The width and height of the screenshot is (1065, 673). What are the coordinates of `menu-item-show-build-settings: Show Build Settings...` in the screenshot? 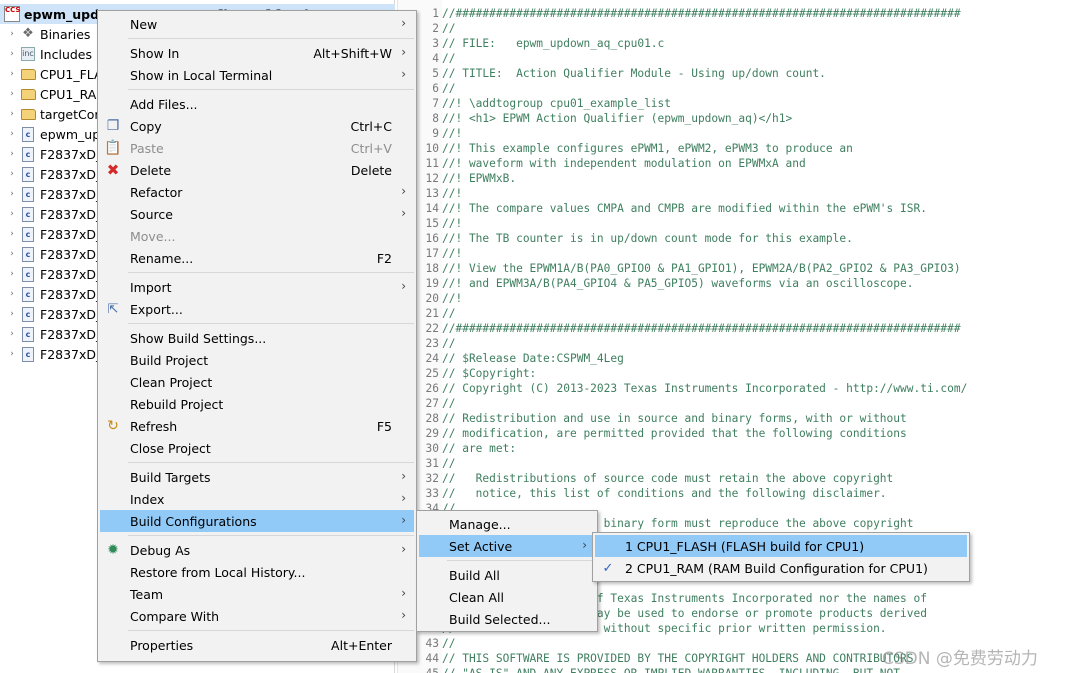 It's located at (257, 338).